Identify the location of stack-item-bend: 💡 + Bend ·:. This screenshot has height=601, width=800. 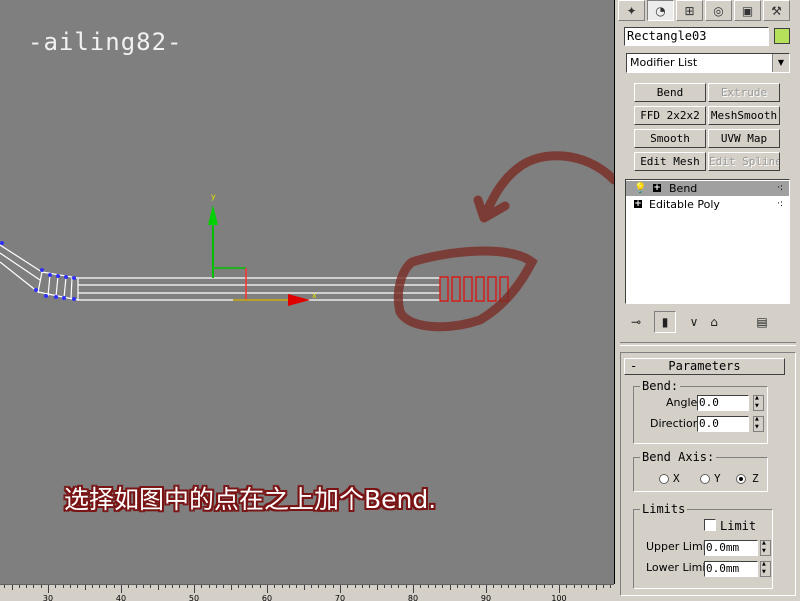
(707, 188).